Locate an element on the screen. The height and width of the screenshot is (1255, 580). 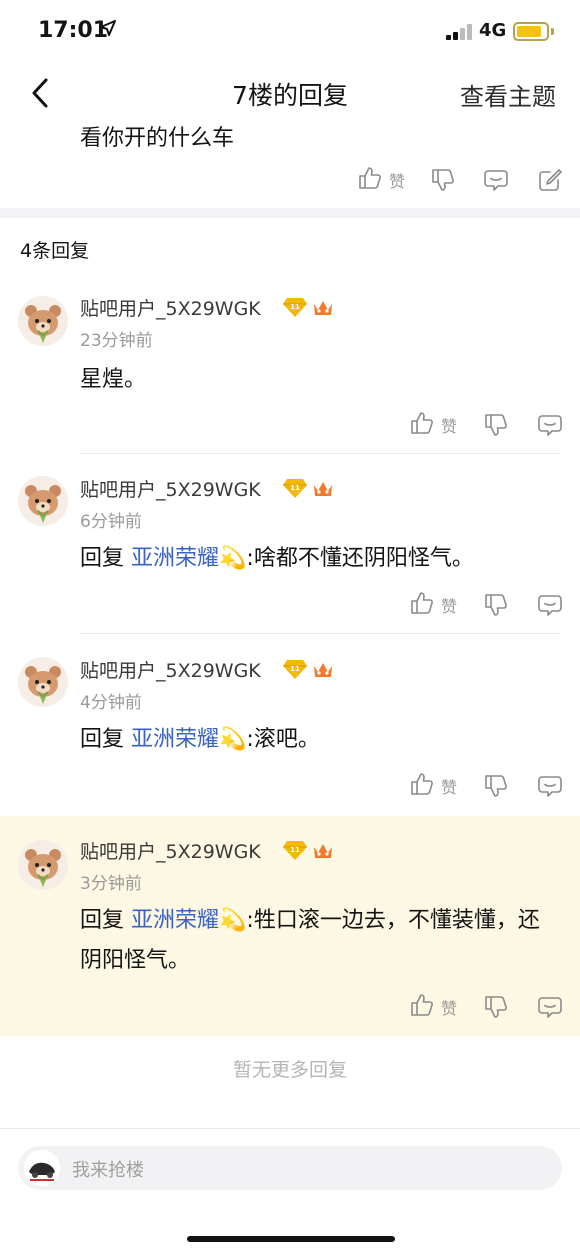
bottom-divider is located at coordinates (290, 1128).